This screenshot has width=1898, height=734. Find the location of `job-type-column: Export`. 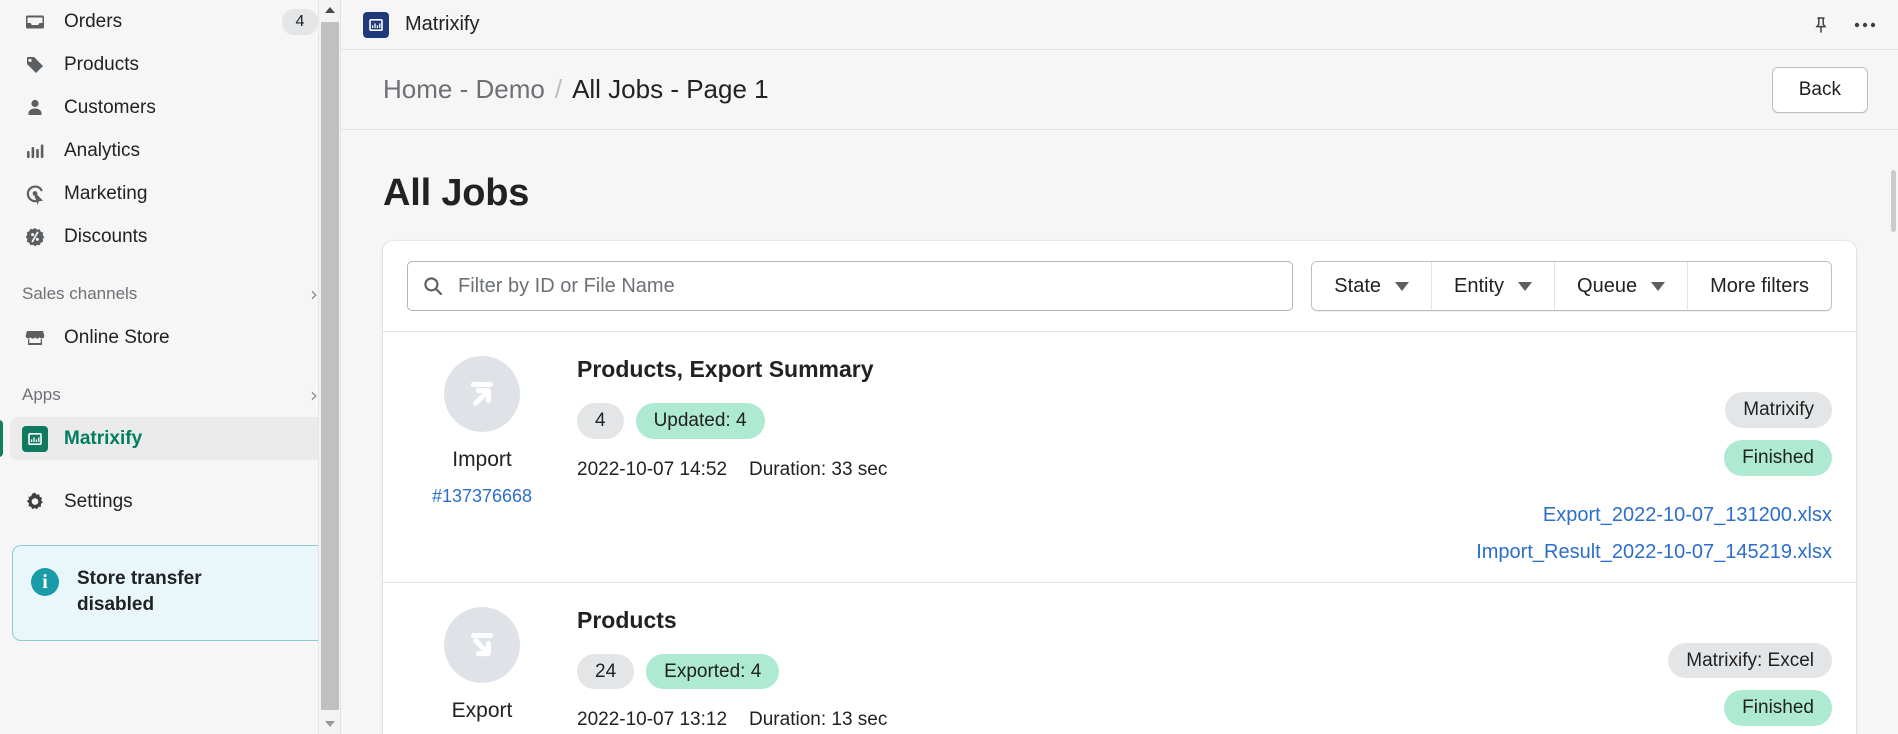

job-type-column: Export is located at coordinates (482, 666).